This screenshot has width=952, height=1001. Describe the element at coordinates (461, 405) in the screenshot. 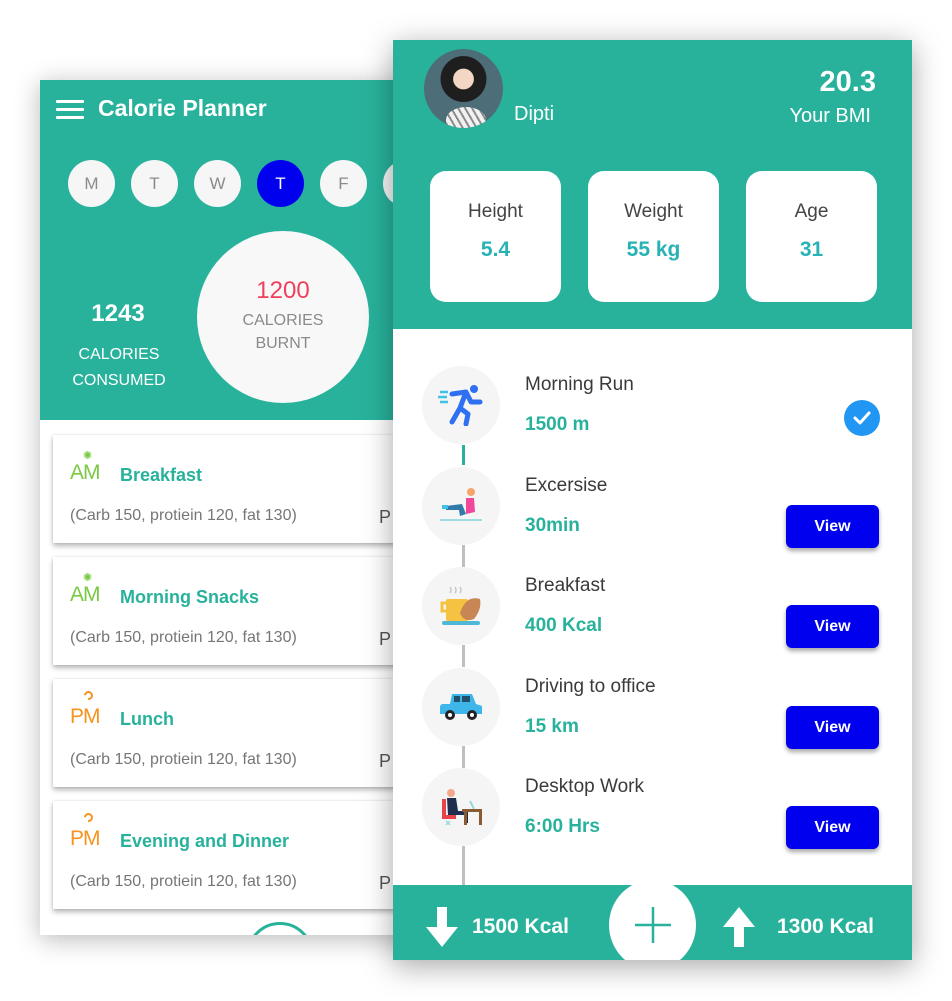

I see `running-icon` at that location.